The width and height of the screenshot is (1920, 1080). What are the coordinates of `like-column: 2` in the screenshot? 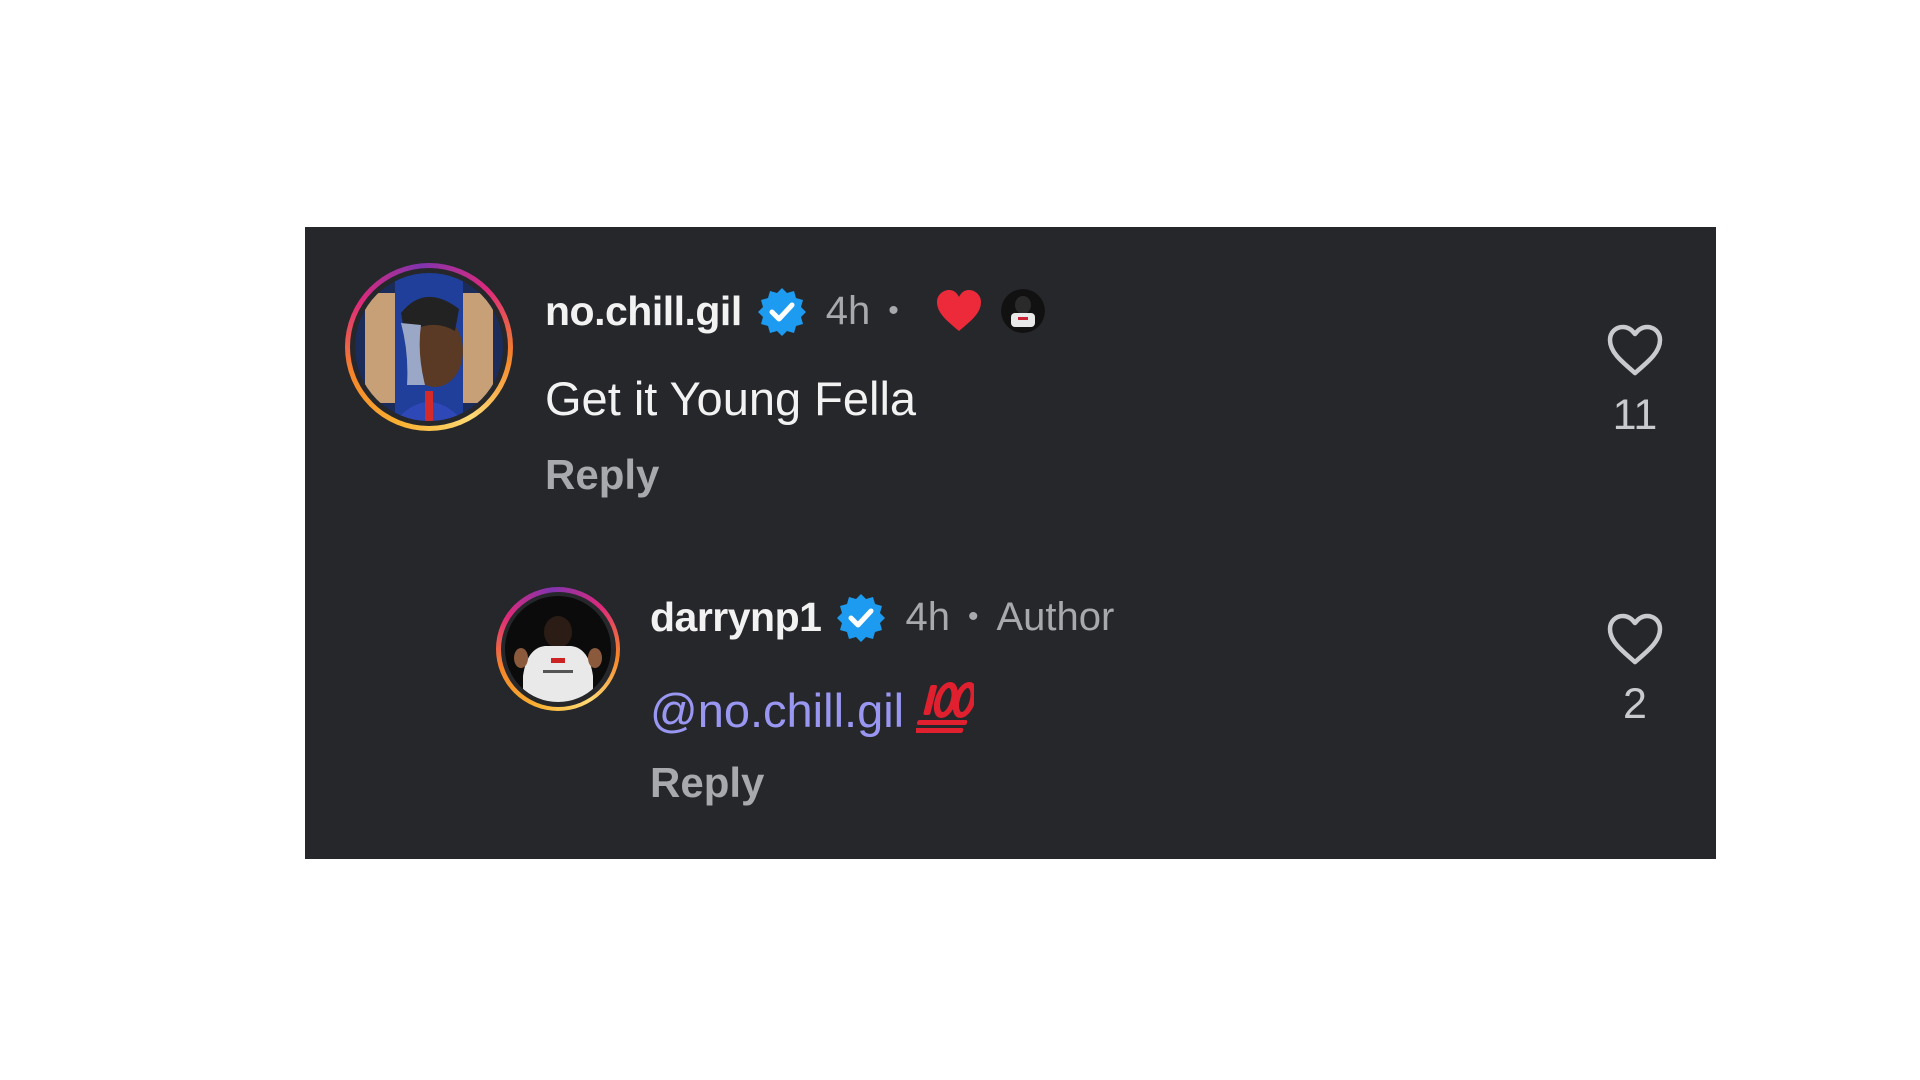 It's located at (1635, 670).